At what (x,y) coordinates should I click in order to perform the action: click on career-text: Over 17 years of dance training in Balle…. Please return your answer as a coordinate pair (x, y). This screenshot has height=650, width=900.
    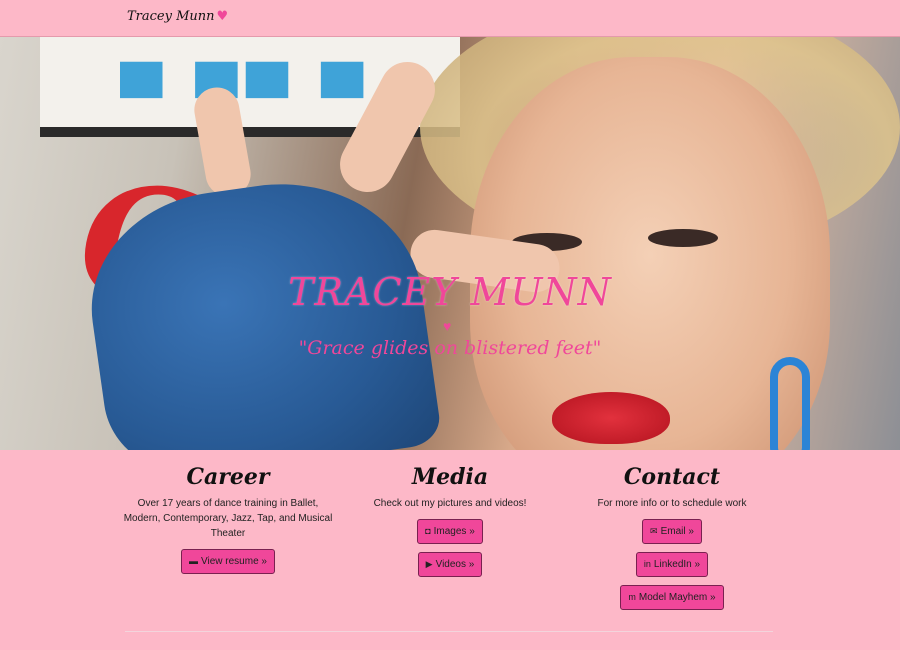
    Looking at the image, I should click on (228, 518).